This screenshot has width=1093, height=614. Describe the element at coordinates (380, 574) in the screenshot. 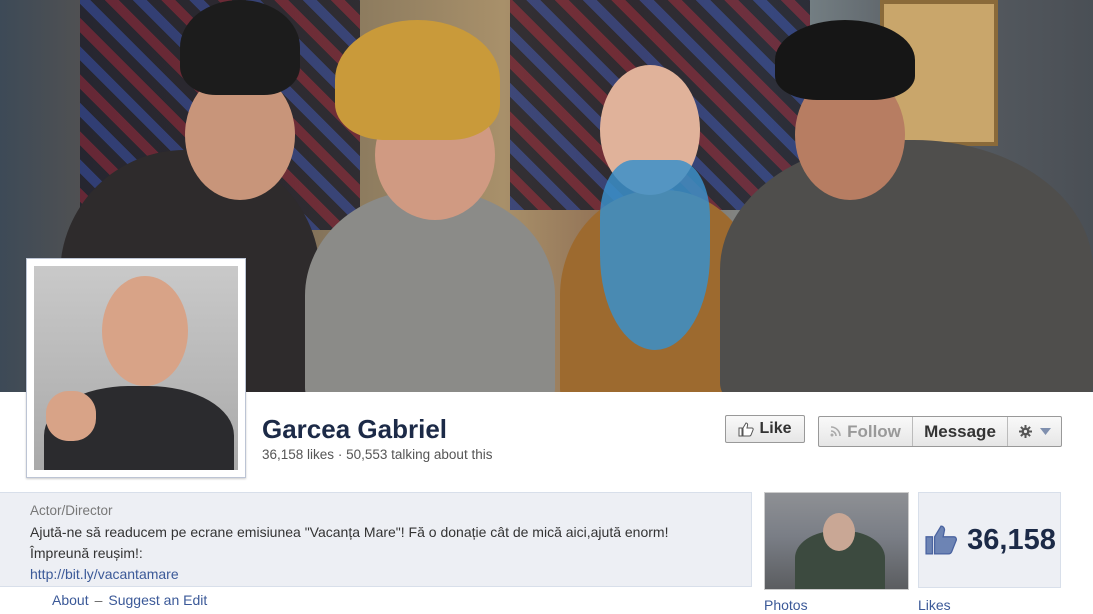

I see `donation-link: http://bit.ly/vacantamare` at that location.